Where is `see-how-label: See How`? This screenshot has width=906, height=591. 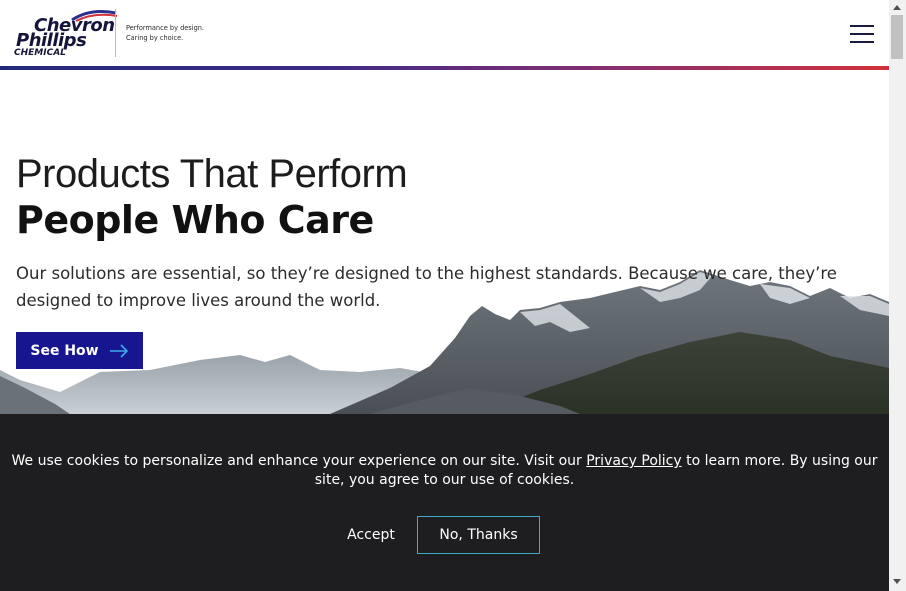 see-how-label: See How is located at coordinates (64, 350).